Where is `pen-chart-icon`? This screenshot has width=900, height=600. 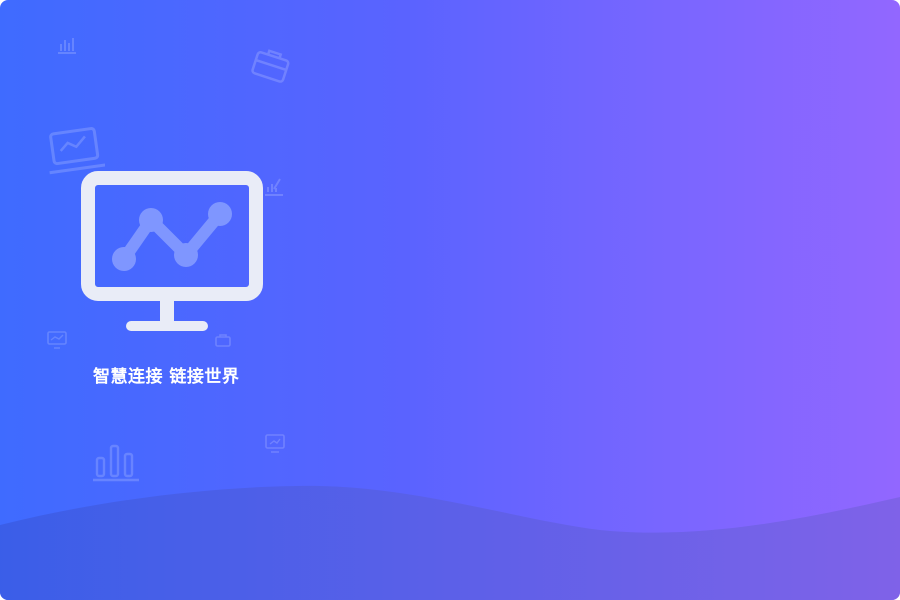
pen-chart-icon is located at coordinates (274, 187).